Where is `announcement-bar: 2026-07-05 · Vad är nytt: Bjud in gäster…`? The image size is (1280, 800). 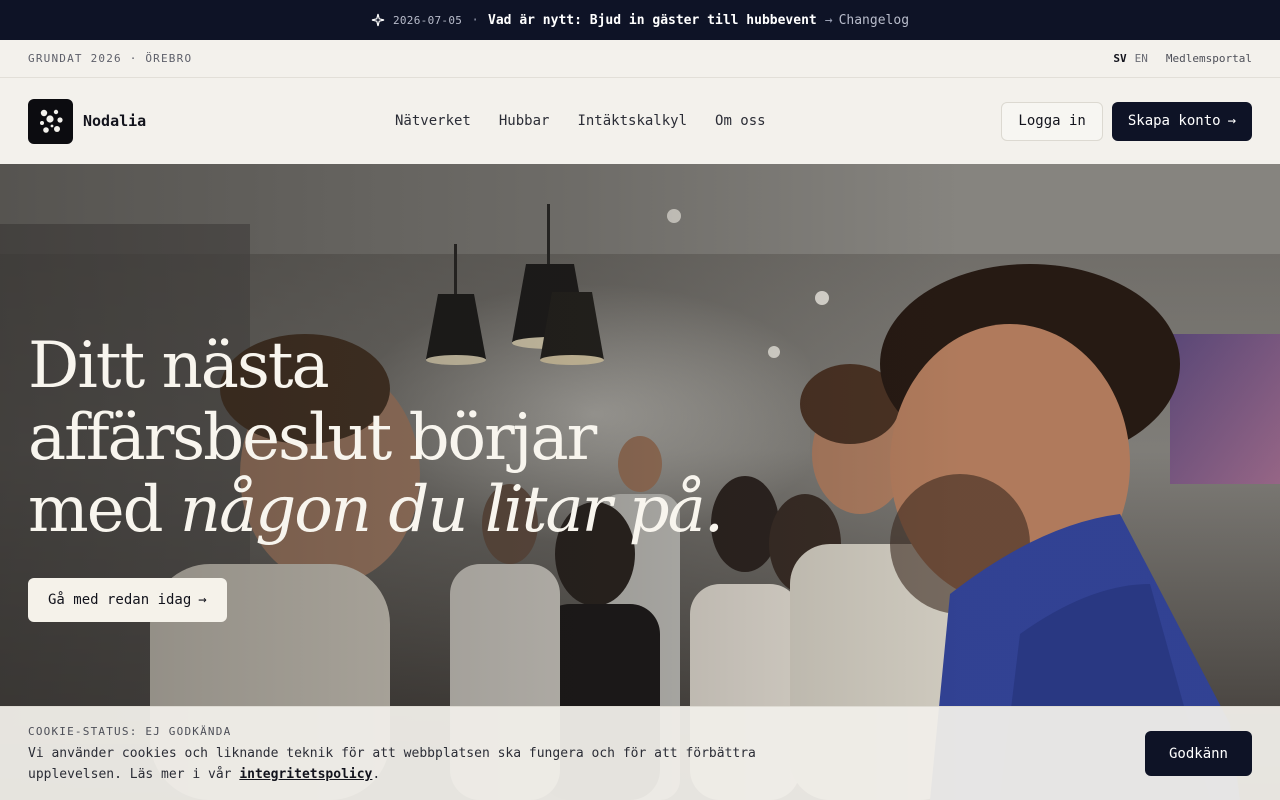
announcement-bar: 2026-07-05 · Vad är nytt: Bjud in gäster… is located at coordinates (640, 20).